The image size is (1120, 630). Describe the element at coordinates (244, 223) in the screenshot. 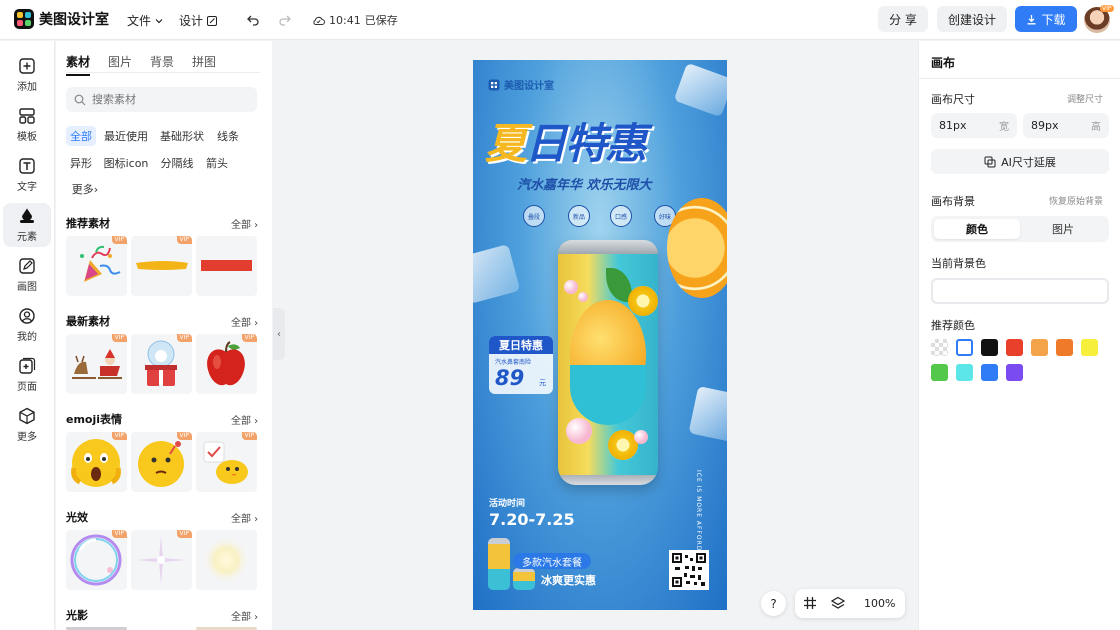

I see `section-all-recommended: 全部 ›` at that location.